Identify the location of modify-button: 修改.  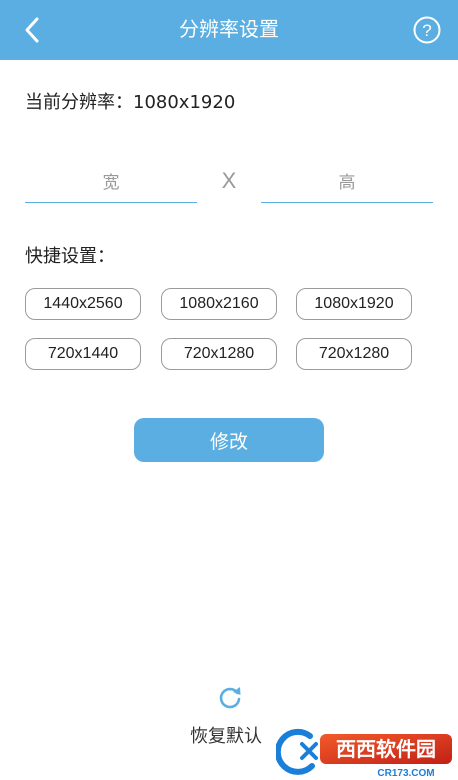
(229, 440).